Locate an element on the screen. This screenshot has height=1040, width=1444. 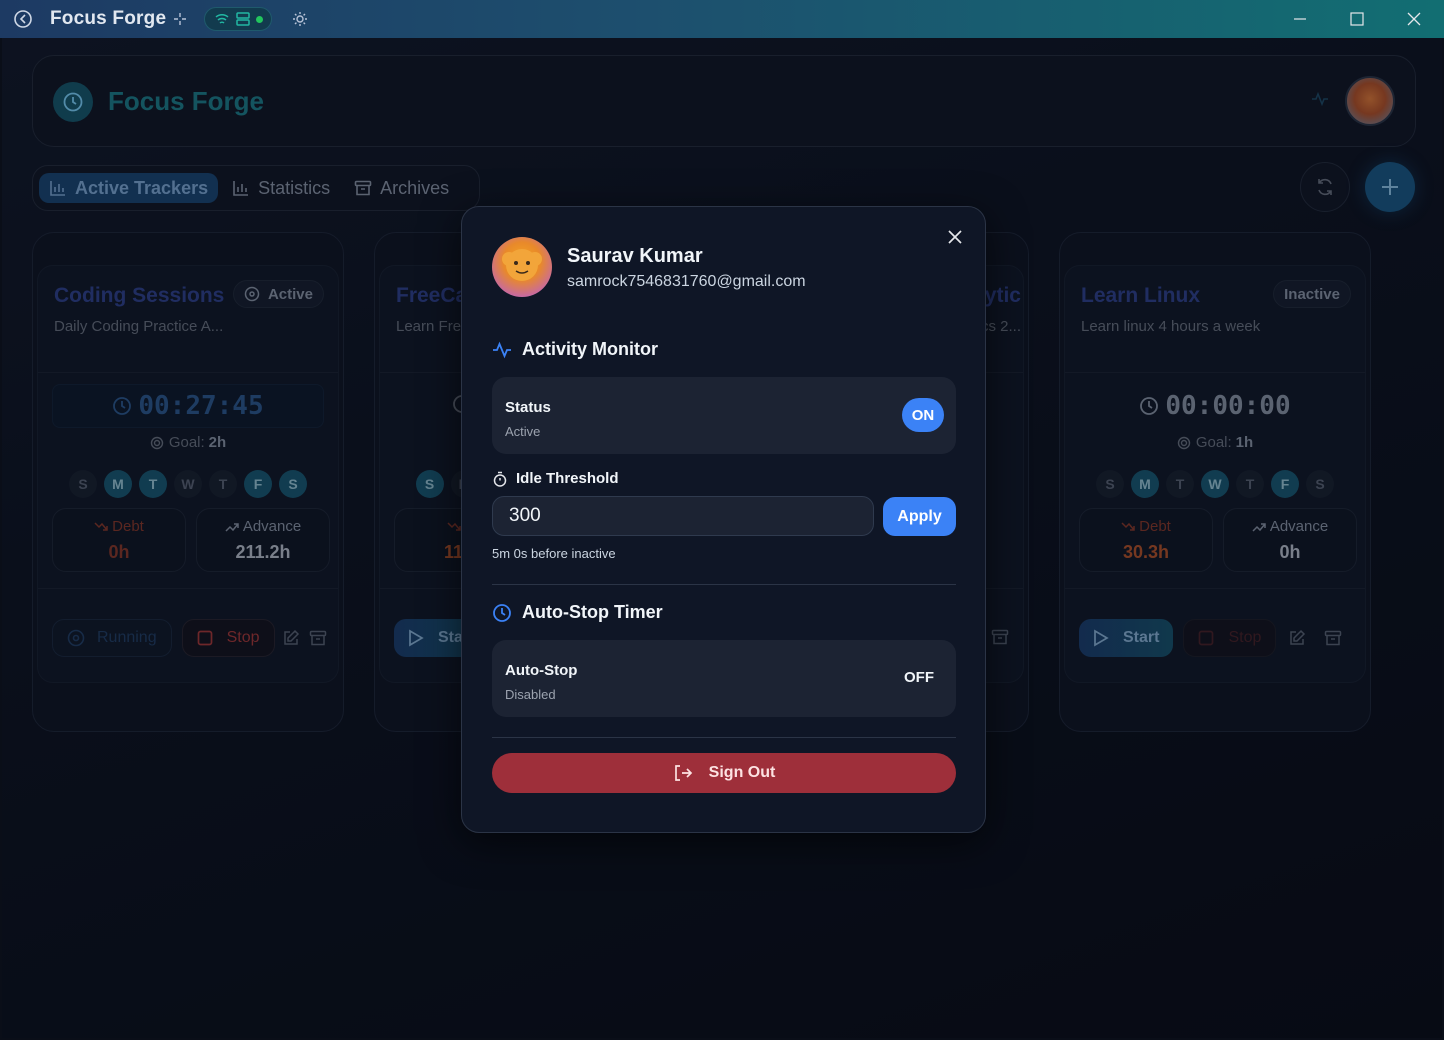
maximize-icon is located at coordinates (1357, 19).